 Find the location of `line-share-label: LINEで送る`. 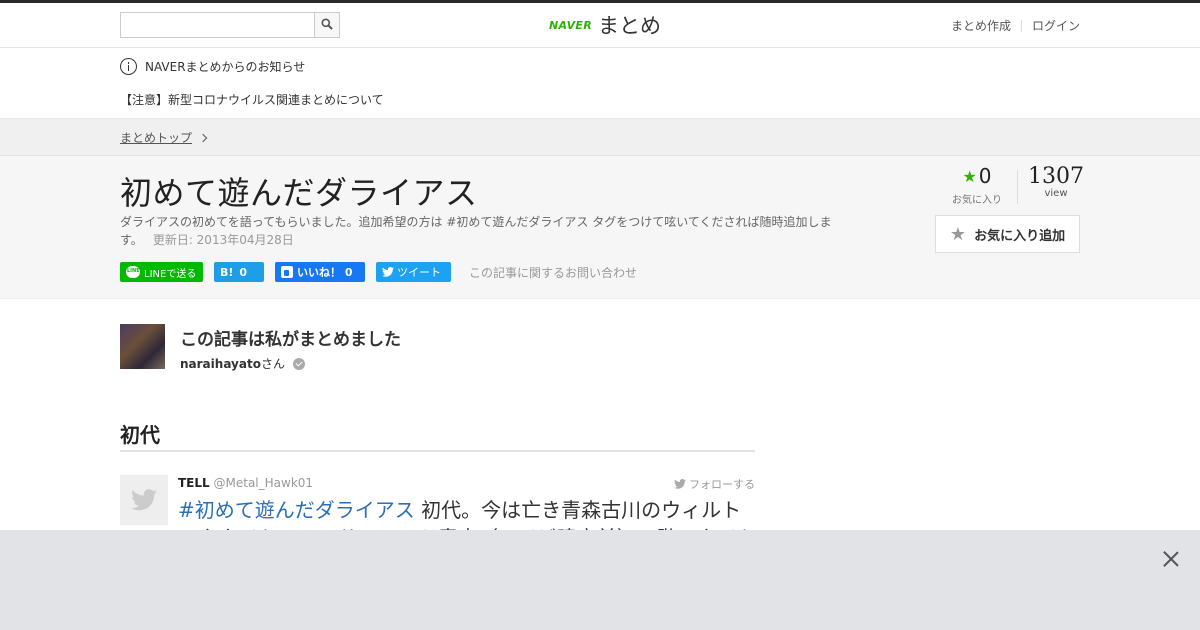

line-share-label: LINEで送る is located at coordinates (170, 274).